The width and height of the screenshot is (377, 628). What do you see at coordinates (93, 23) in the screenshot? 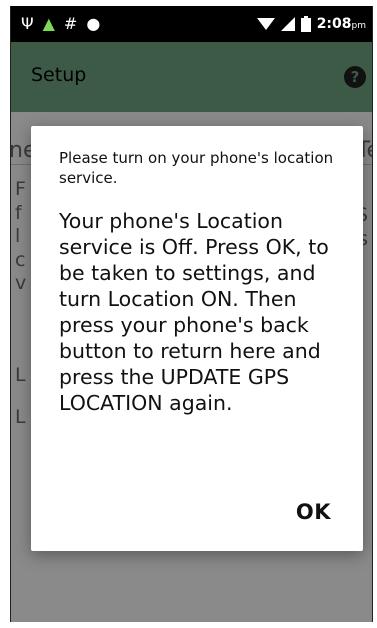
I see `bug-icon: ●` at bounding box center [93, 23].